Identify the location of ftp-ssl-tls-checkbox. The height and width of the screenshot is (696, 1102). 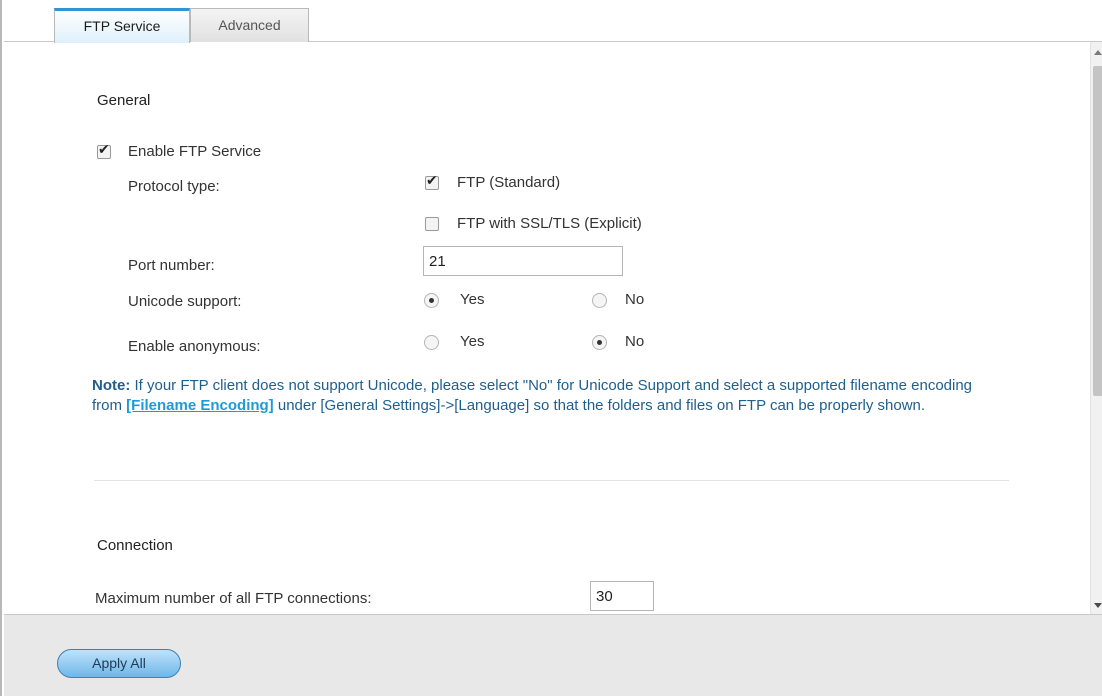
(432, 224).